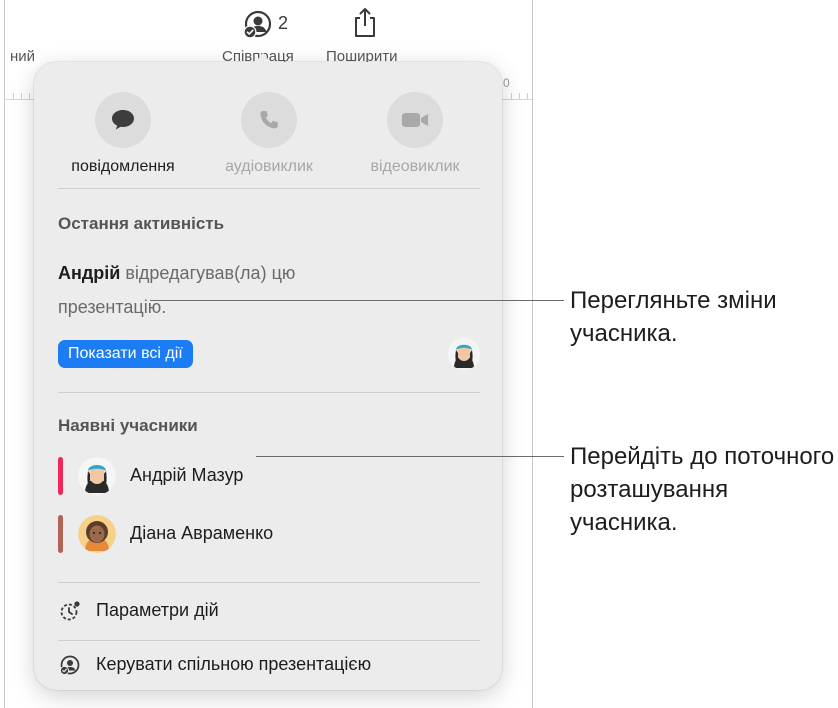 The height and width of the screenshot is (708, 838). What do you see at coordinates (70, 665) in the screenshot?
I see `manage-collaboration-icon` at bounding box center [70, 665].